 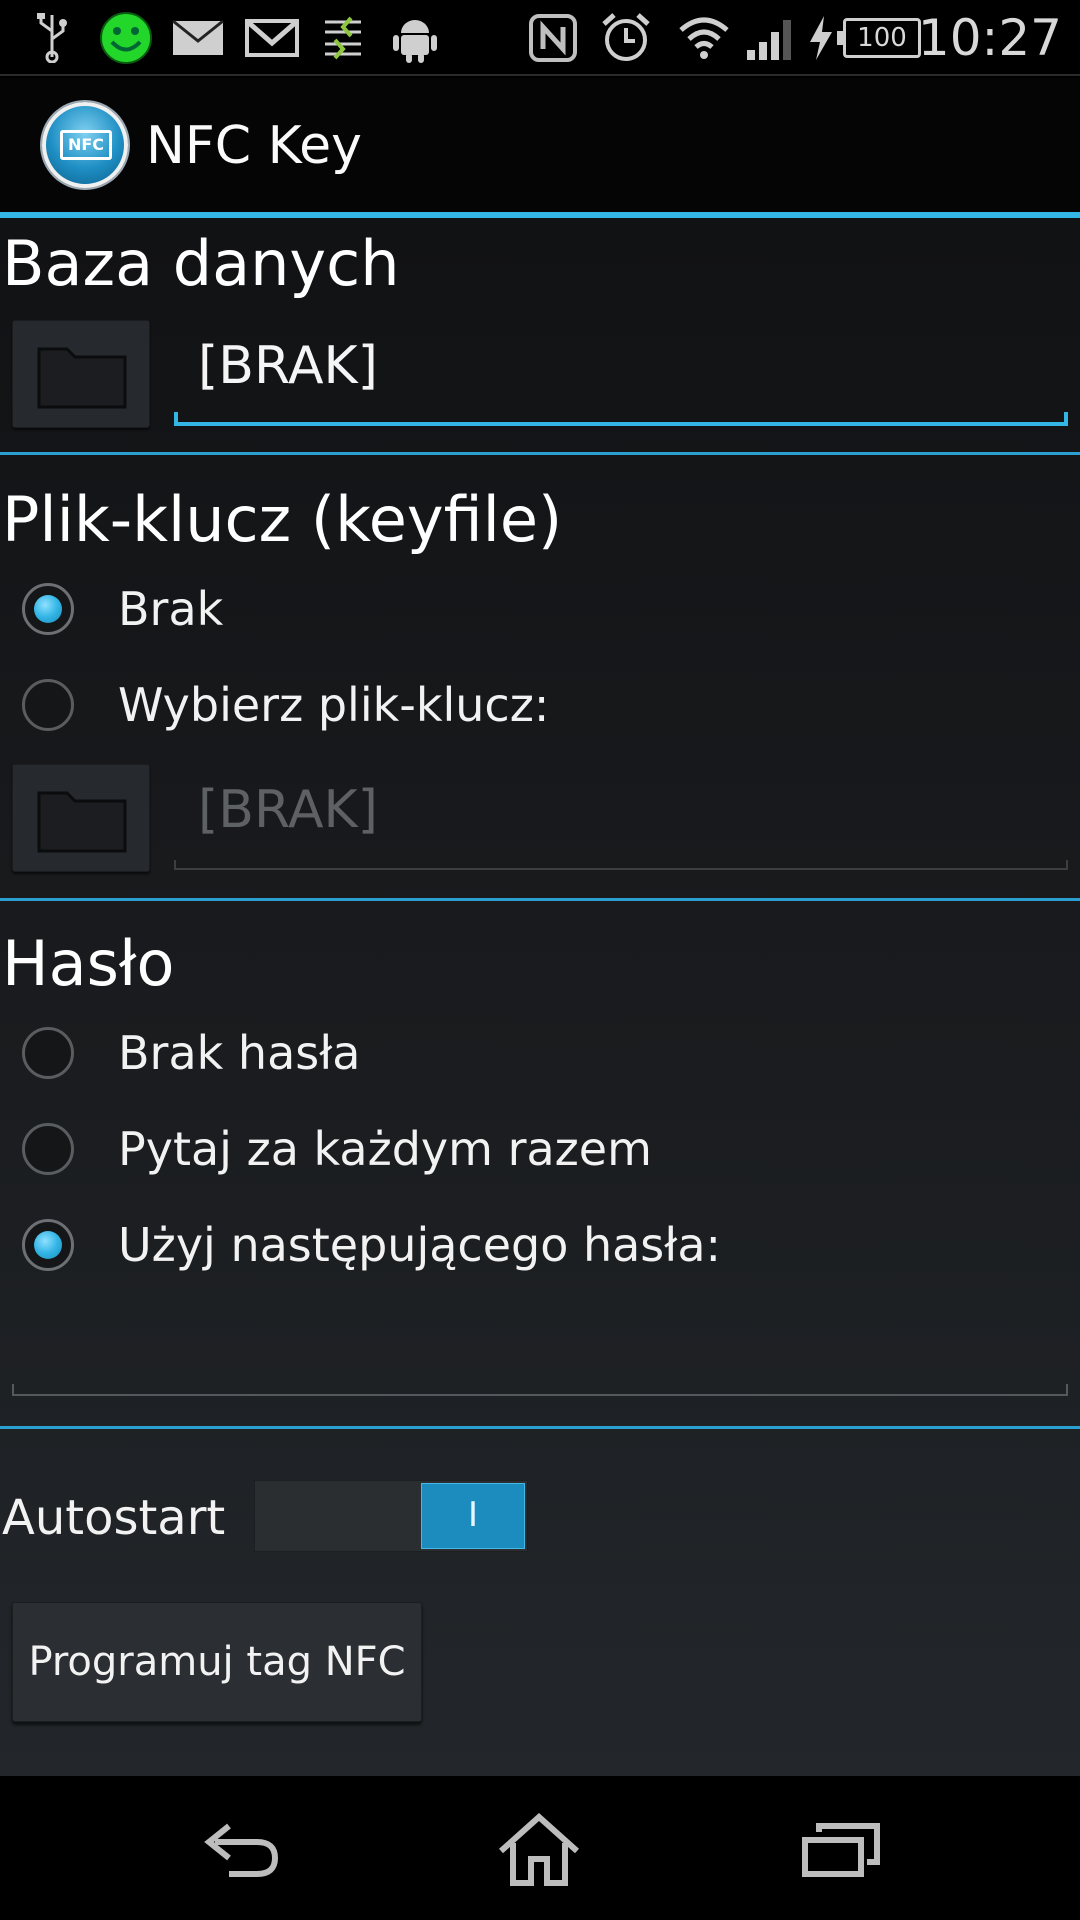 I want to click on keyfile-option-choose: Wybierz plik-klucz:, so click(x=285, y=705).